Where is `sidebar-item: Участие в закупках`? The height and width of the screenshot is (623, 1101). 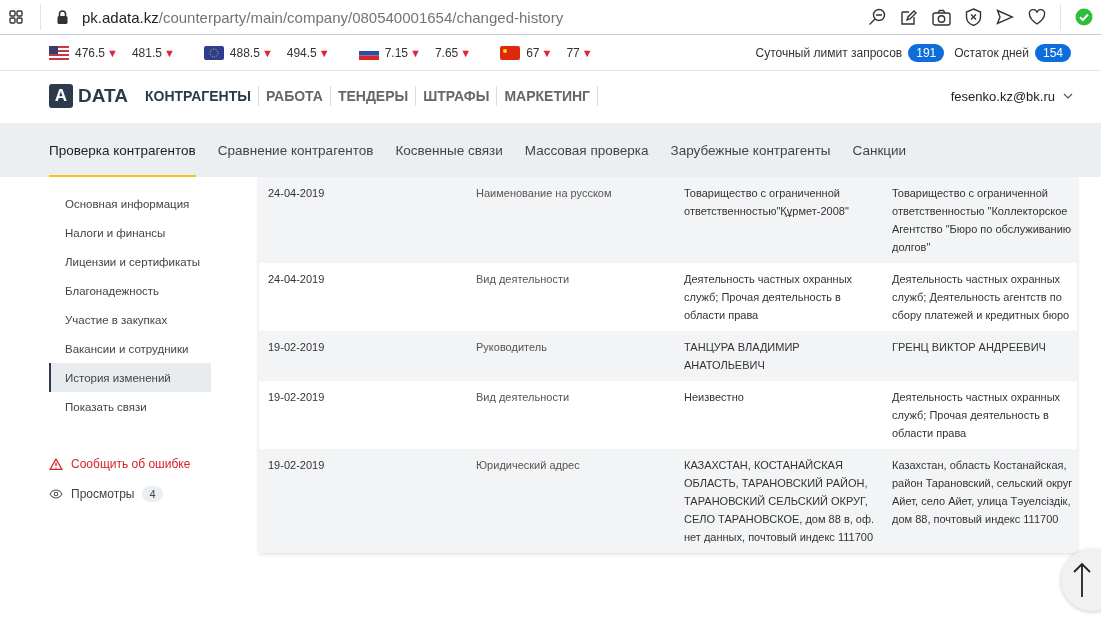 sidebar-item: Участие в закупках is located at coordinates (130, 319).